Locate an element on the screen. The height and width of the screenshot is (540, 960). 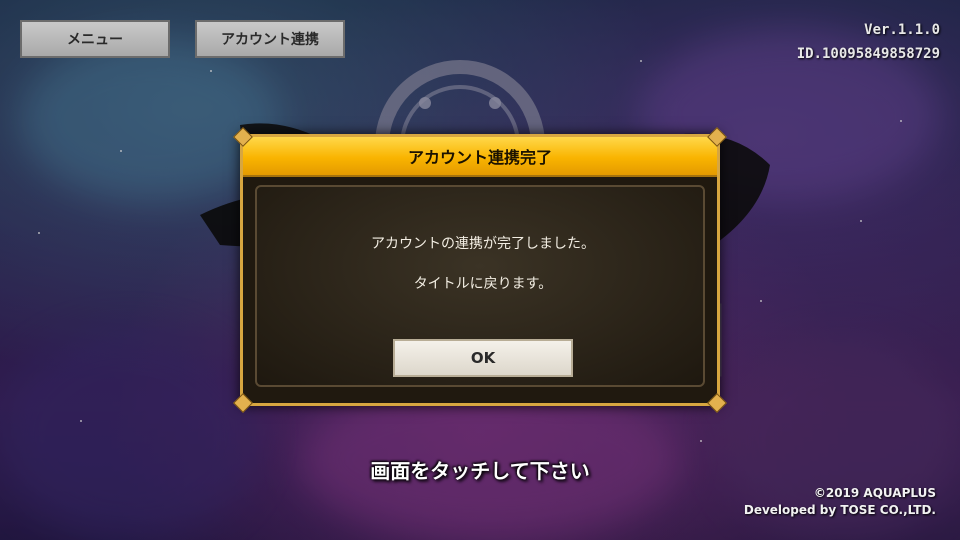
ok-button: OK is located at coordinates (483, 358).